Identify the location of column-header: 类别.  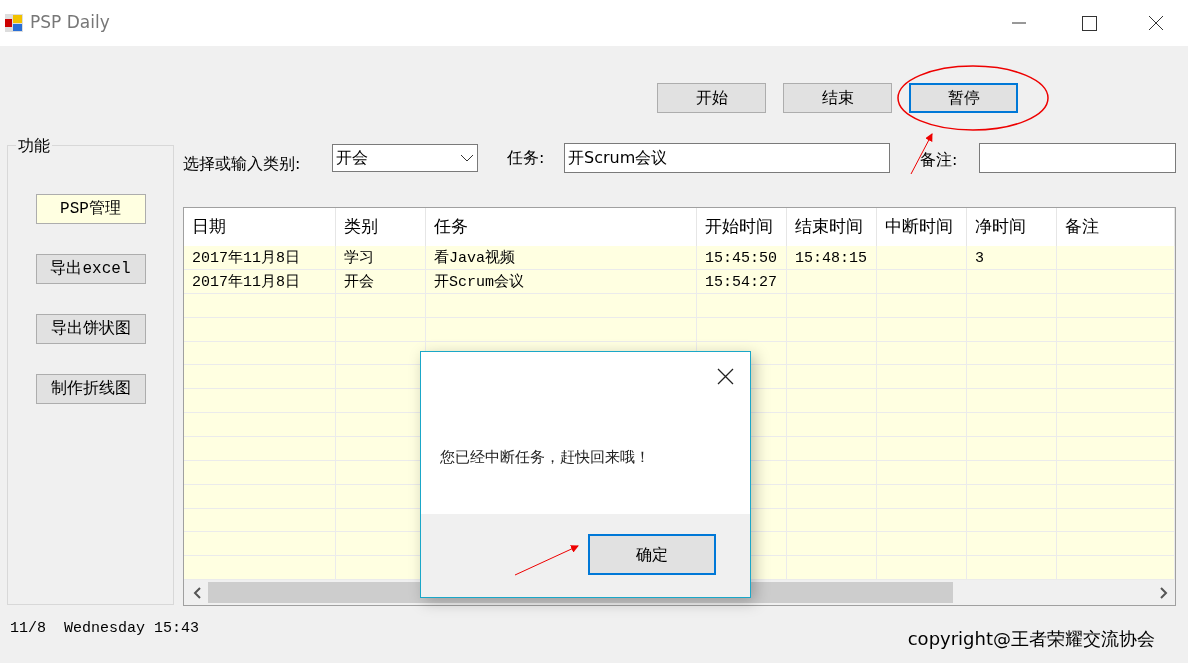
(381, 227).